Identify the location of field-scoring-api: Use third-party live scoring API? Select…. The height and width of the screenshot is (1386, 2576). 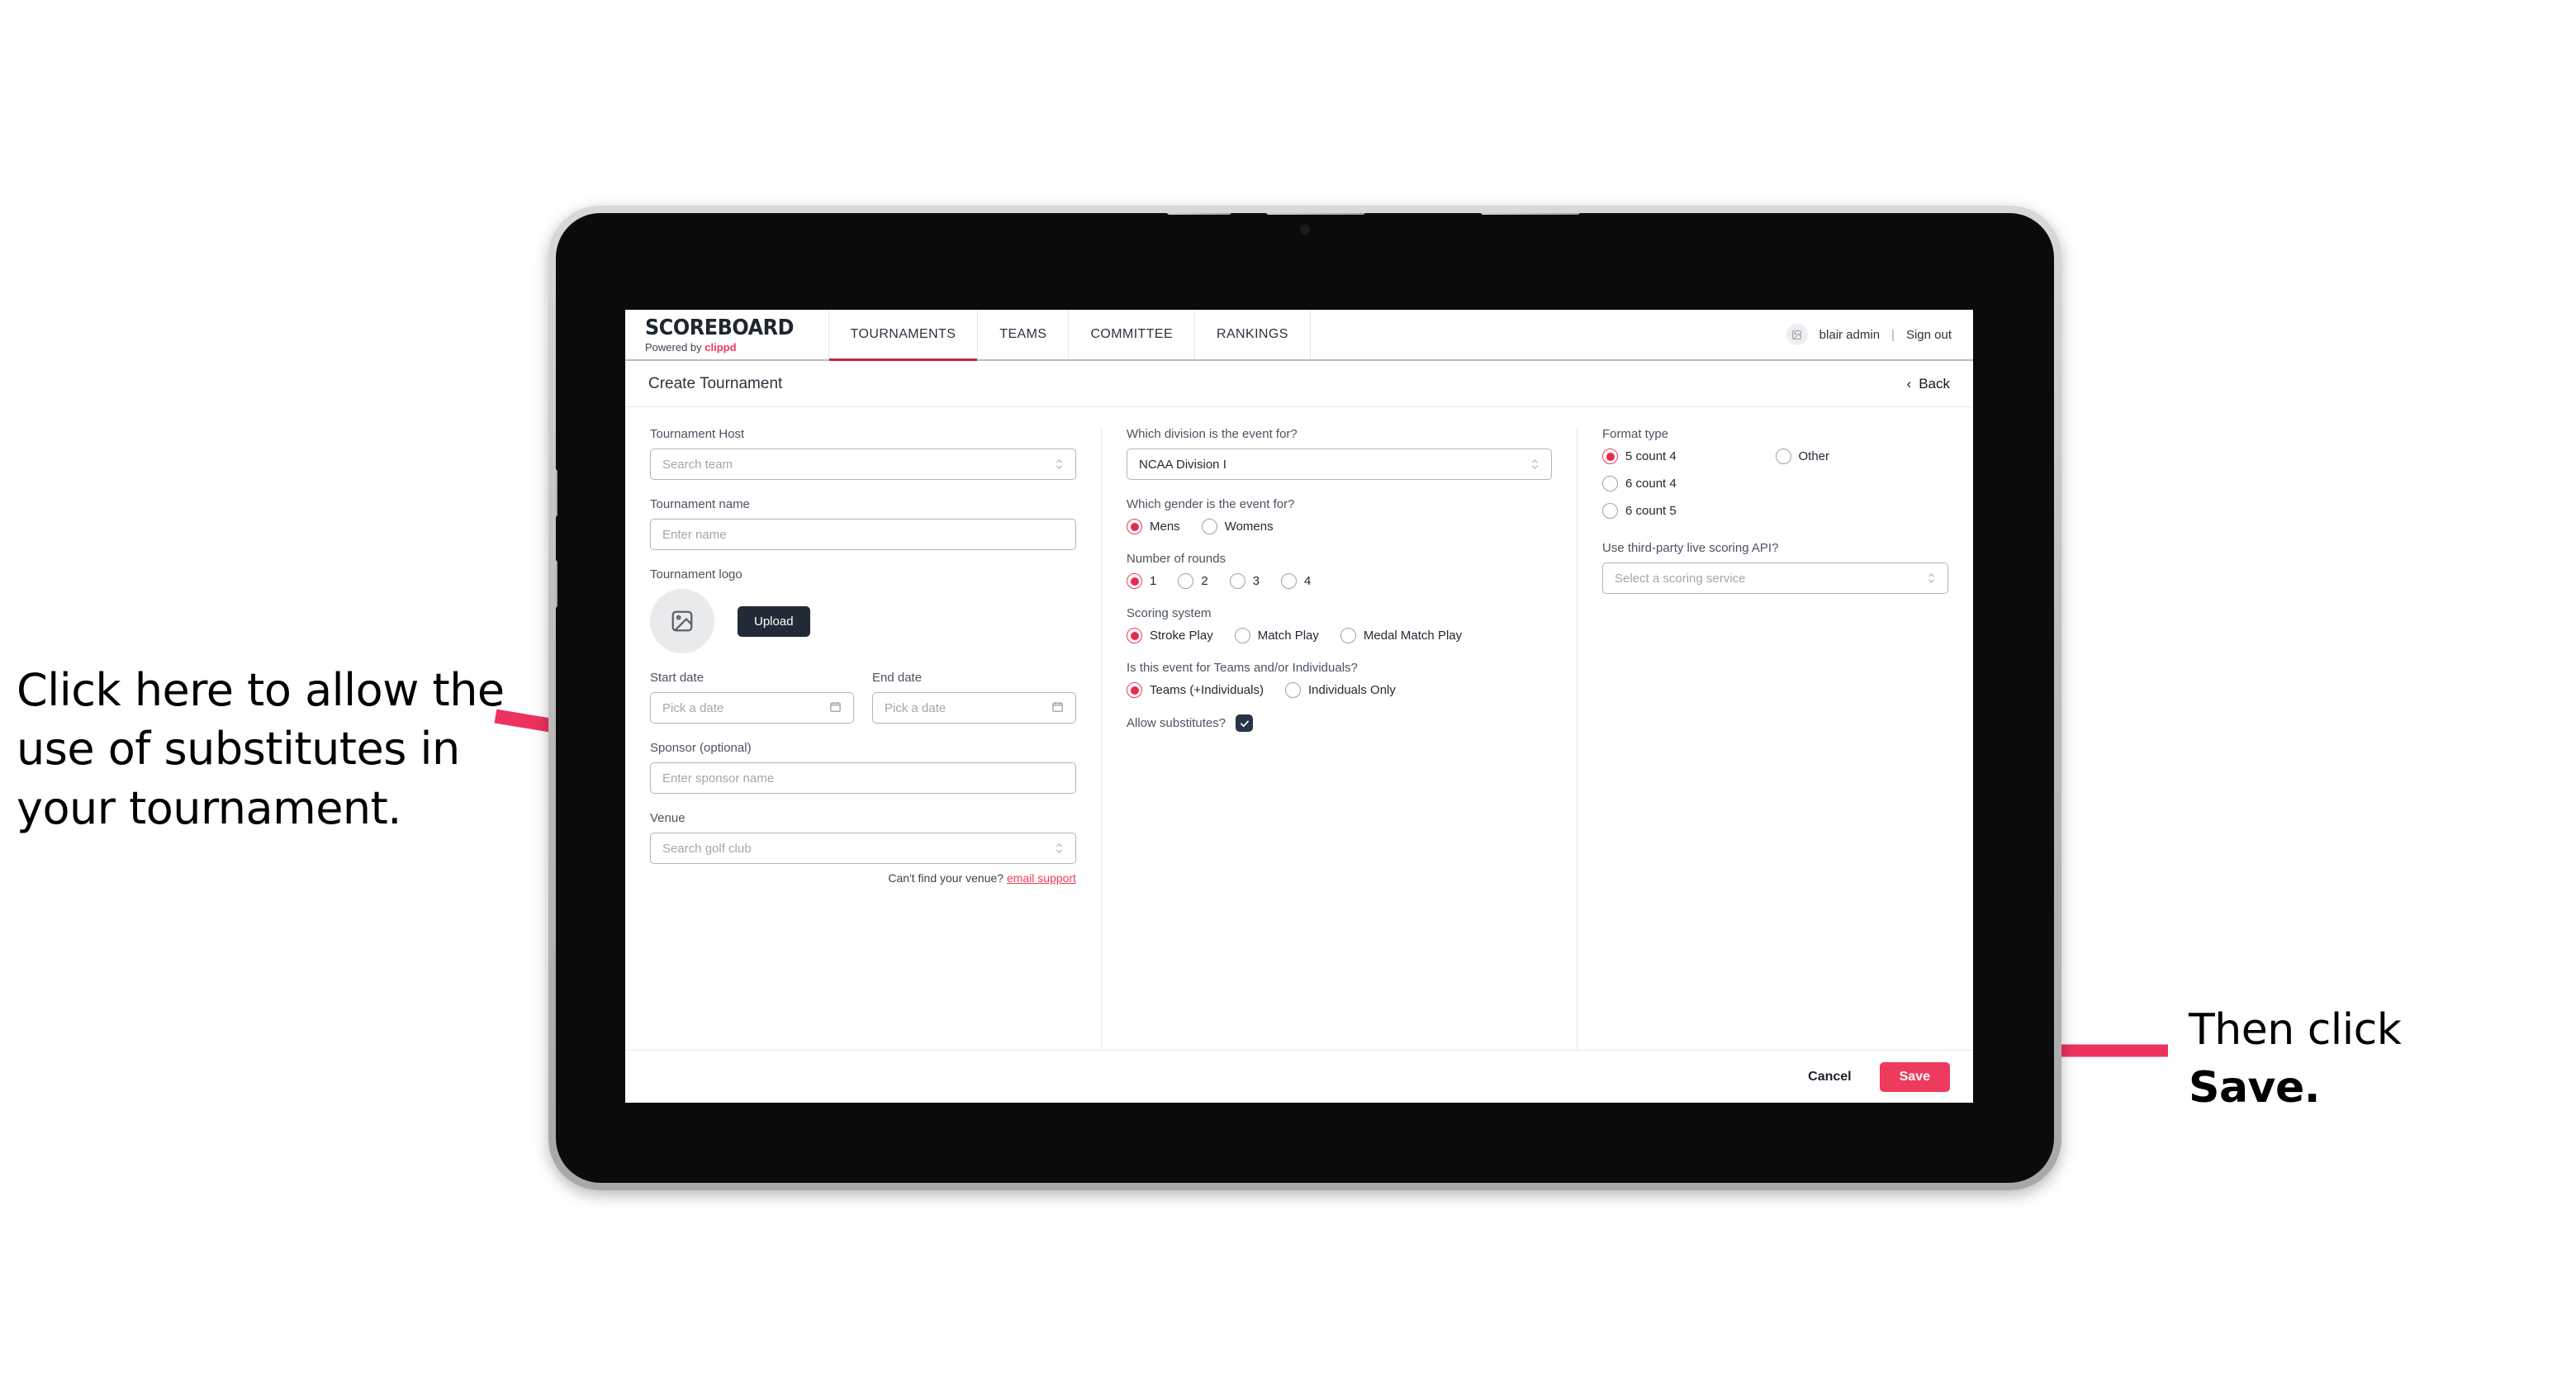
(1775, 567).